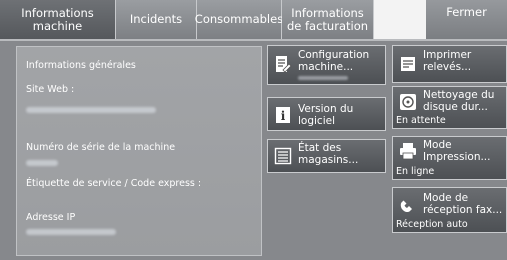 The width and height of the screenshot is (507, 260). I want to click on impression-status: En ligne, so click(415, 171).